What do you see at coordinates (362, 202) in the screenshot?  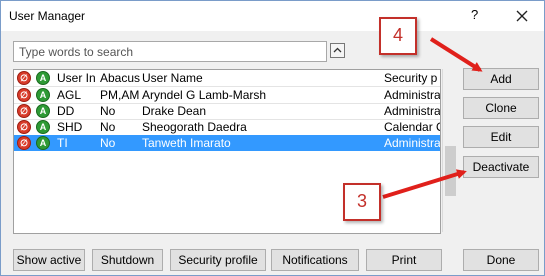 I see `callout-step-3: 3` at bounding box center [362, 202].